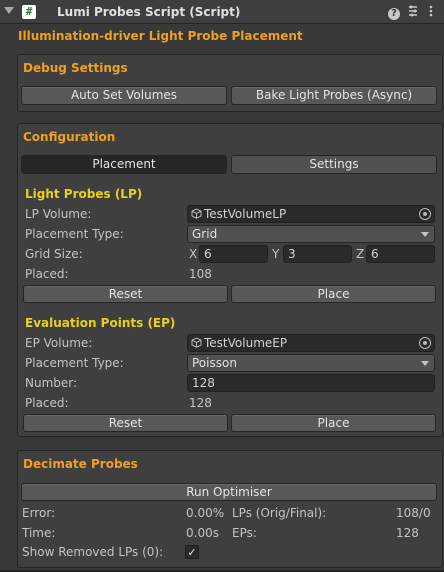 This screenshot has width=444, height=572. I want to click on lp-reset-button: Reset, so click(125, 294).